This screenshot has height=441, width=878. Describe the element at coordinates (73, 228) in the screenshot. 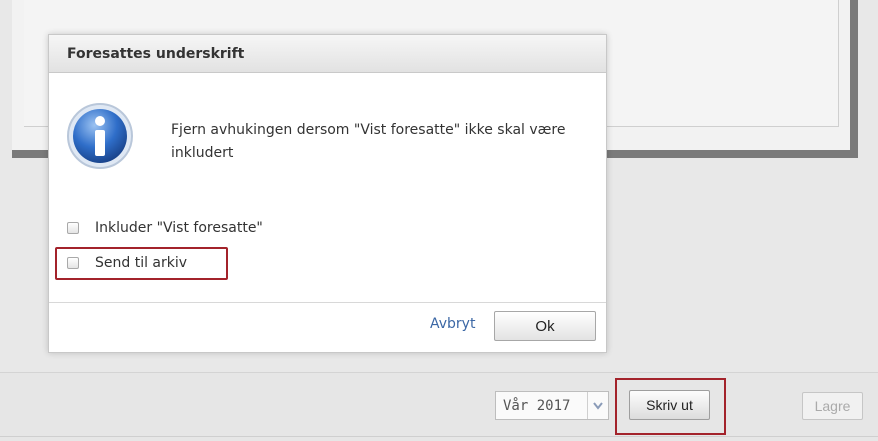

I see `include-guardians-checkbox` at that location.